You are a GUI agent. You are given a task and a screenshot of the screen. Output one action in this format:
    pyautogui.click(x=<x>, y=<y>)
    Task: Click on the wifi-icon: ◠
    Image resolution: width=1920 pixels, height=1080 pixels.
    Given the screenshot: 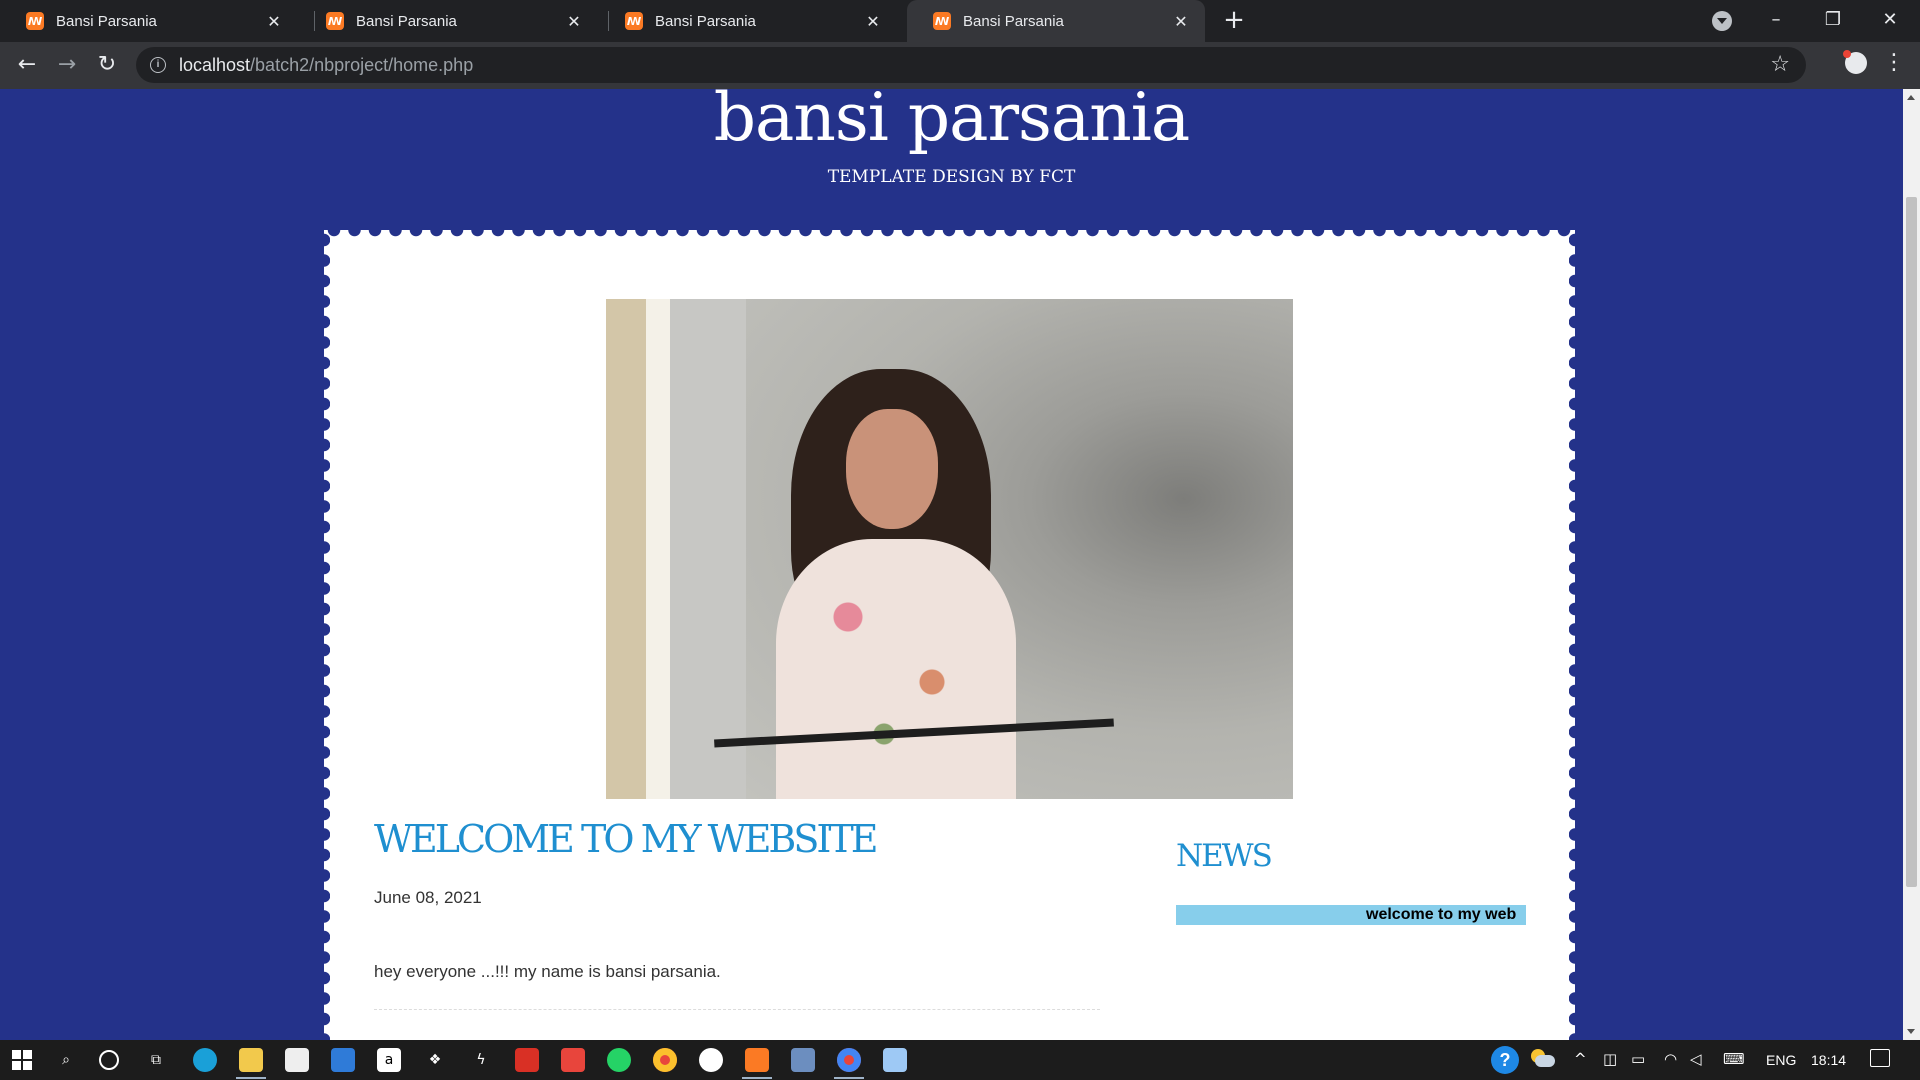 What is the action you would take?
    pyautogui.click(x=1670, y=1059)
    